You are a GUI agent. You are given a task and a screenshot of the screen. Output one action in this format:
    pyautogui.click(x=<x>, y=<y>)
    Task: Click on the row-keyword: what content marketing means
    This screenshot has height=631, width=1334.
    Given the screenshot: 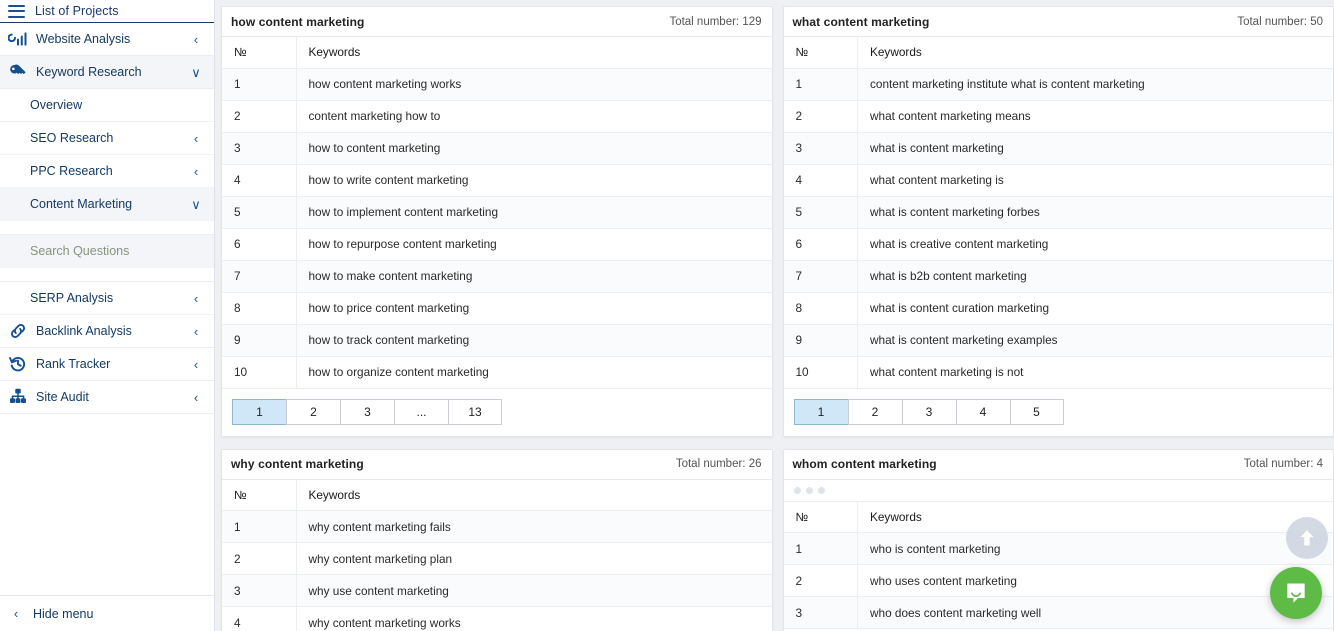 What is the action you would take?
    pyautogui.click(x=1095, y=116)
    